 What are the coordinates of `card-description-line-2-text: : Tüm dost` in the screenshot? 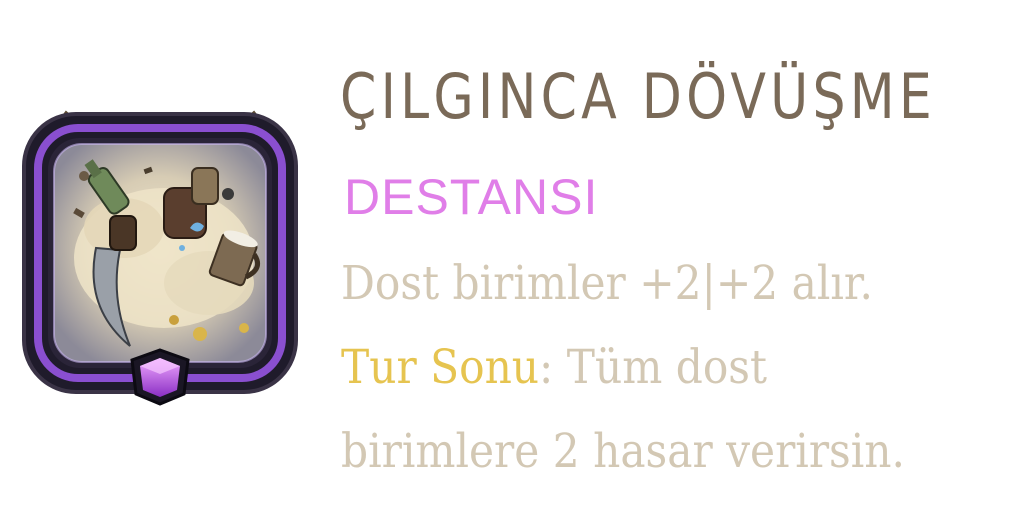 It's located at (653, 367).